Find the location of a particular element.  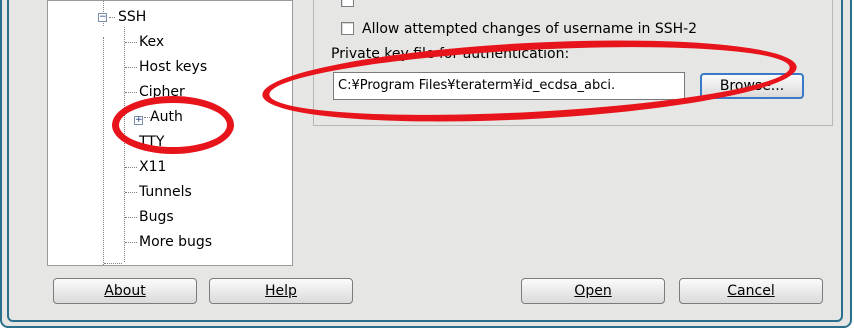

cancel-button: Cancel is located at coordinates (751, 291).